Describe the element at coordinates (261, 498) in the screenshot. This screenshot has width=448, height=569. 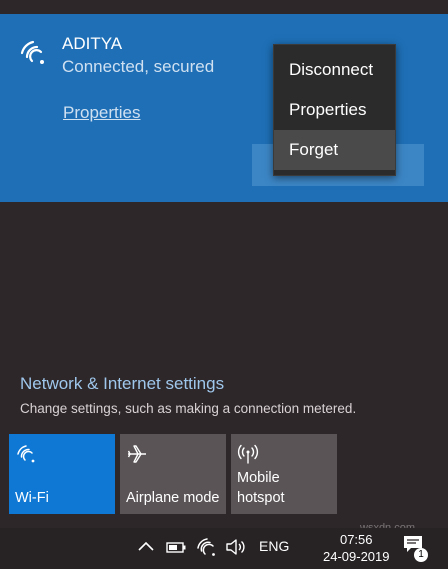
I see `hotspot-label-line2: hotspot` at that location.